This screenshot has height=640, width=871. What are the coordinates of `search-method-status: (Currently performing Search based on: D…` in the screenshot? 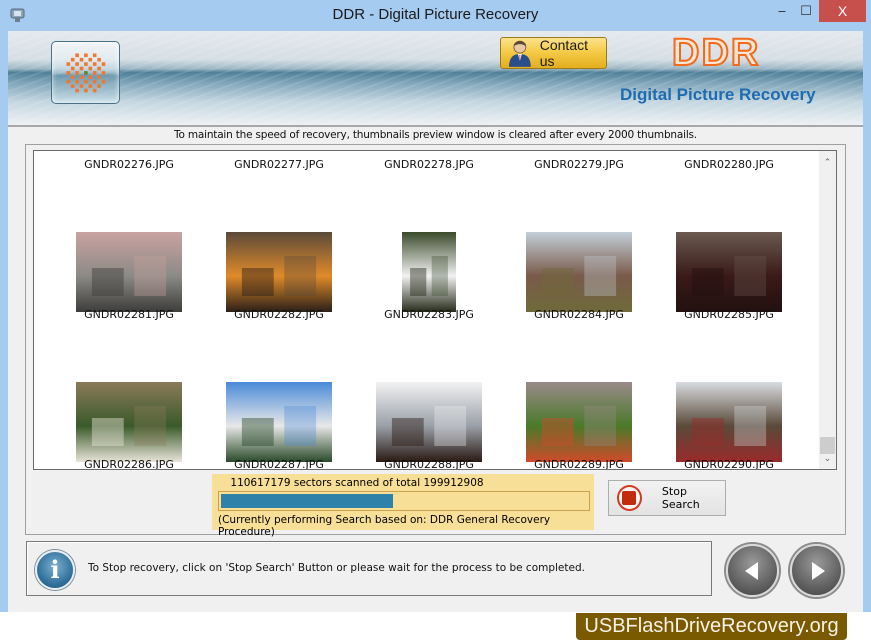 It's located at (384, 526).